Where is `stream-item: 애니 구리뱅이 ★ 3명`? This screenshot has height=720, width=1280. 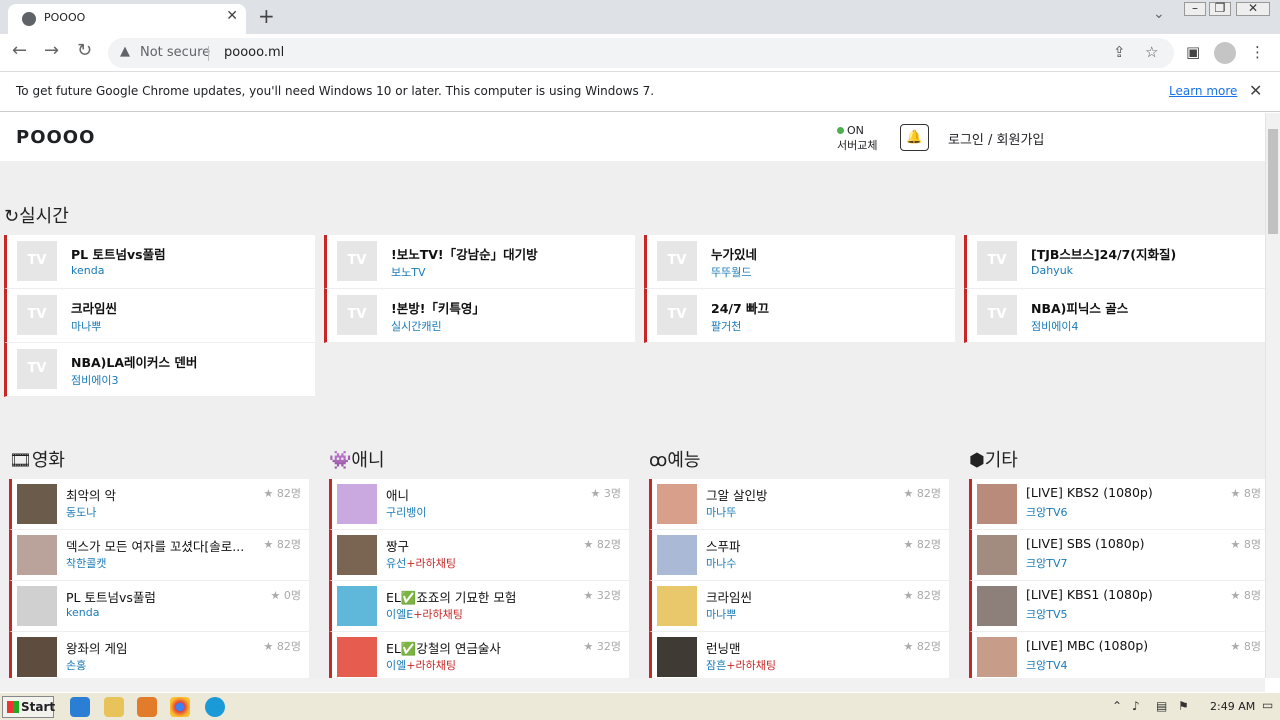 stream-item: 애니 구리뱅이 ★ 3명 is located at coordinates (479, 504).